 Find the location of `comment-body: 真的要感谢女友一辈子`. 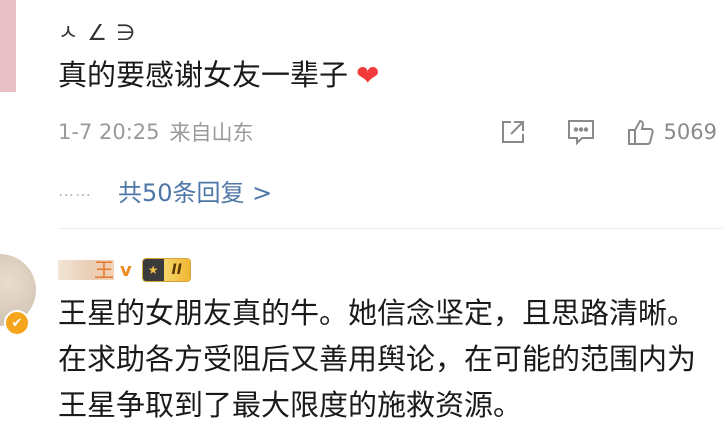

comment-body: 真的要感谢女友一辈子 is located at coordinates (203, 75).